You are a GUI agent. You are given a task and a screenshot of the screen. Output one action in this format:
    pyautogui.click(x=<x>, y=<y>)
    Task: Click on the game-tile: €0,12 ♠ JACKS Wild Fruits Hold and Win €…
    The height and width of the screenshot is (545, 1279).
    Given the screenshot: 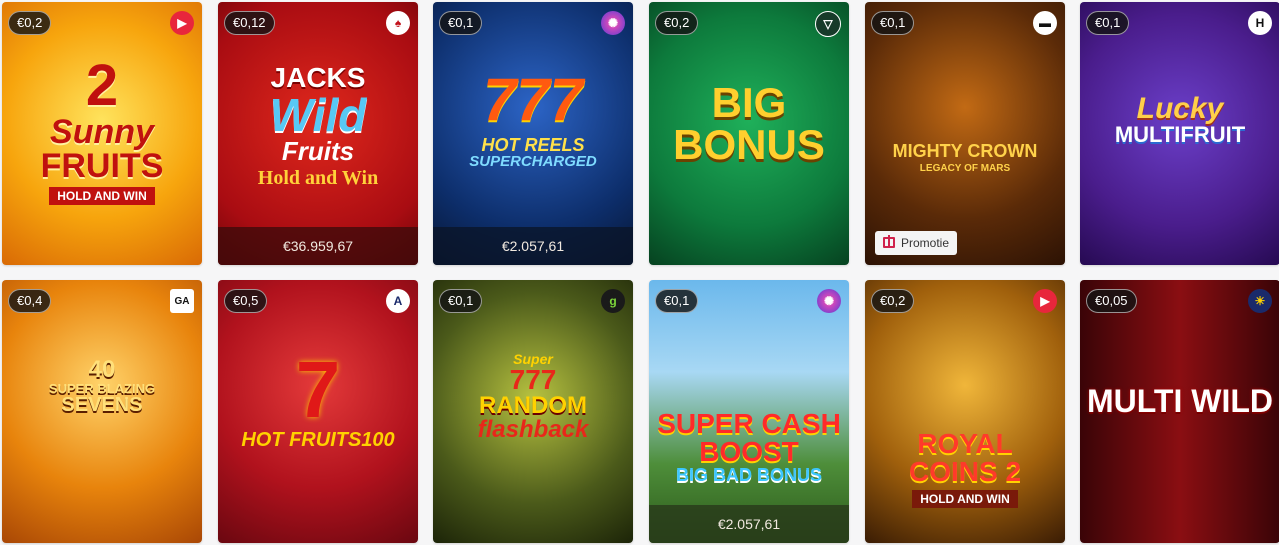 What is the action you would take?
    pyautogui.click(x=318, y=133)
    